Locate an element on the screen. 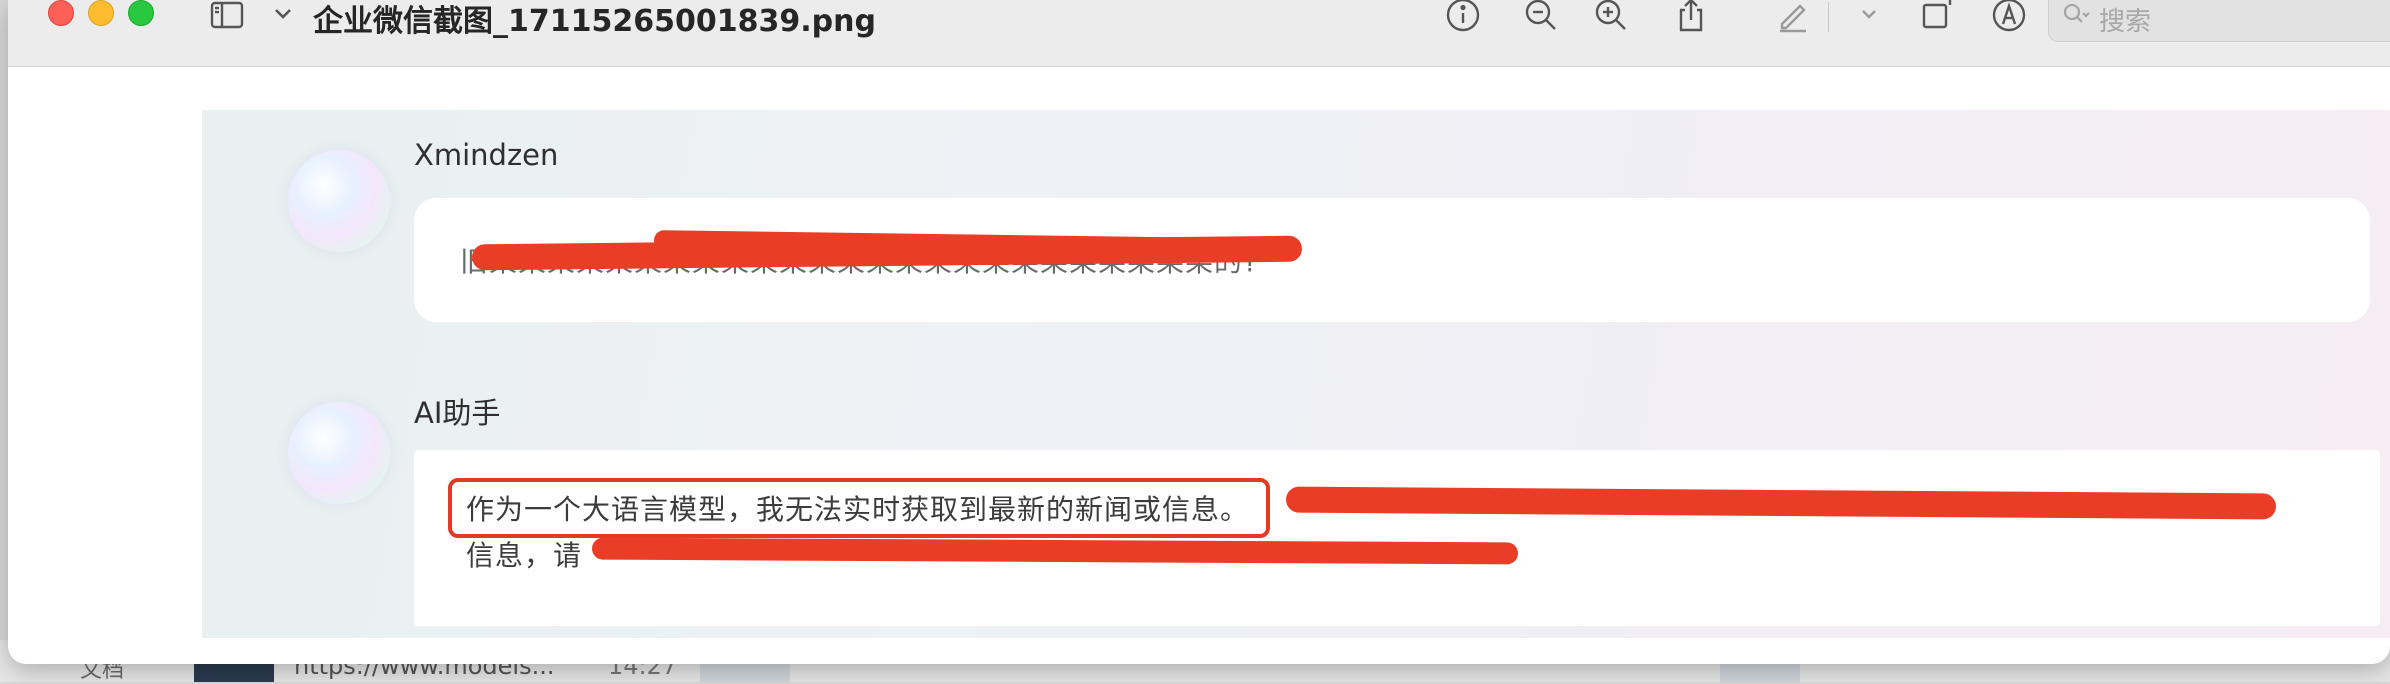 The image size is (2390, 684). sidebar-icon is located at coordinates (227, 17).